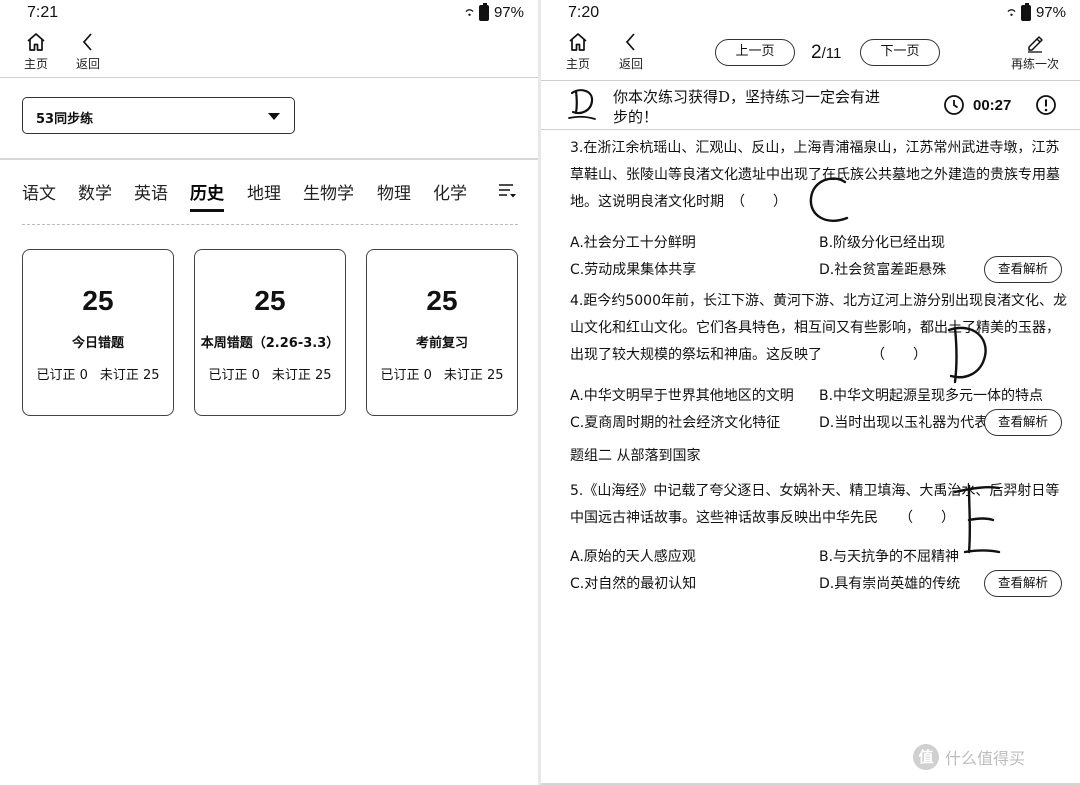 Image resolution: width=1080 pixels, height=785 pixels. Describe the element at coordinates (269, 53) in the screenshot. I see `top-nav: 主页 返回` at that location.